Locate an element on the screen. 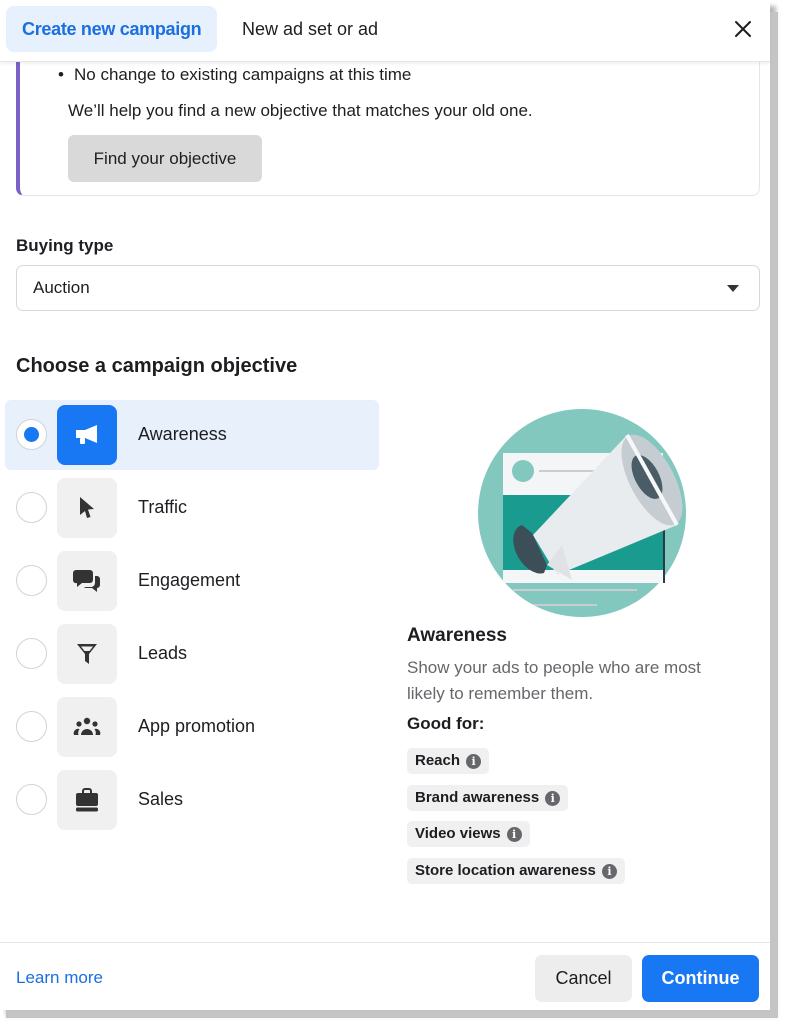 Image resolution: width=786 pixels, height=1025 pixels. good-for-tag: Brand awareness i is located at coordinates (488, 798).